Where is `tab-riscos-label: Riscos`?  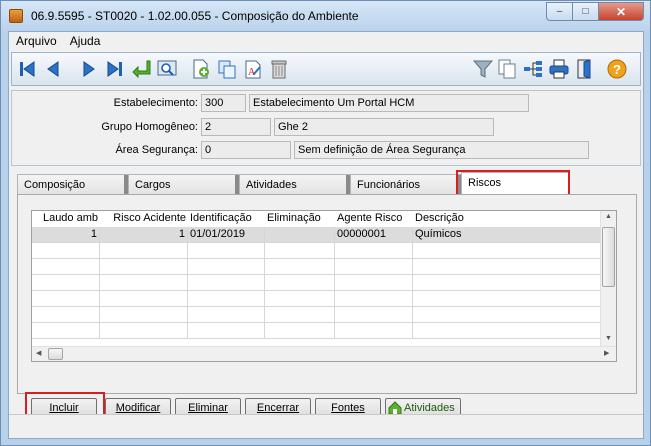 tab-riscos-label: Riscos is located at coordinates (485, 183).